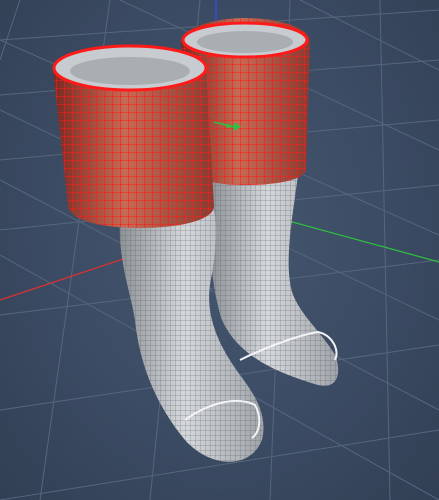 Image resolution: width=439 pixels, height=500 pixels. What do you see at coordinates (274, 280) in the screenshot?
I see `right-boot` at bounding box center [274, 280].